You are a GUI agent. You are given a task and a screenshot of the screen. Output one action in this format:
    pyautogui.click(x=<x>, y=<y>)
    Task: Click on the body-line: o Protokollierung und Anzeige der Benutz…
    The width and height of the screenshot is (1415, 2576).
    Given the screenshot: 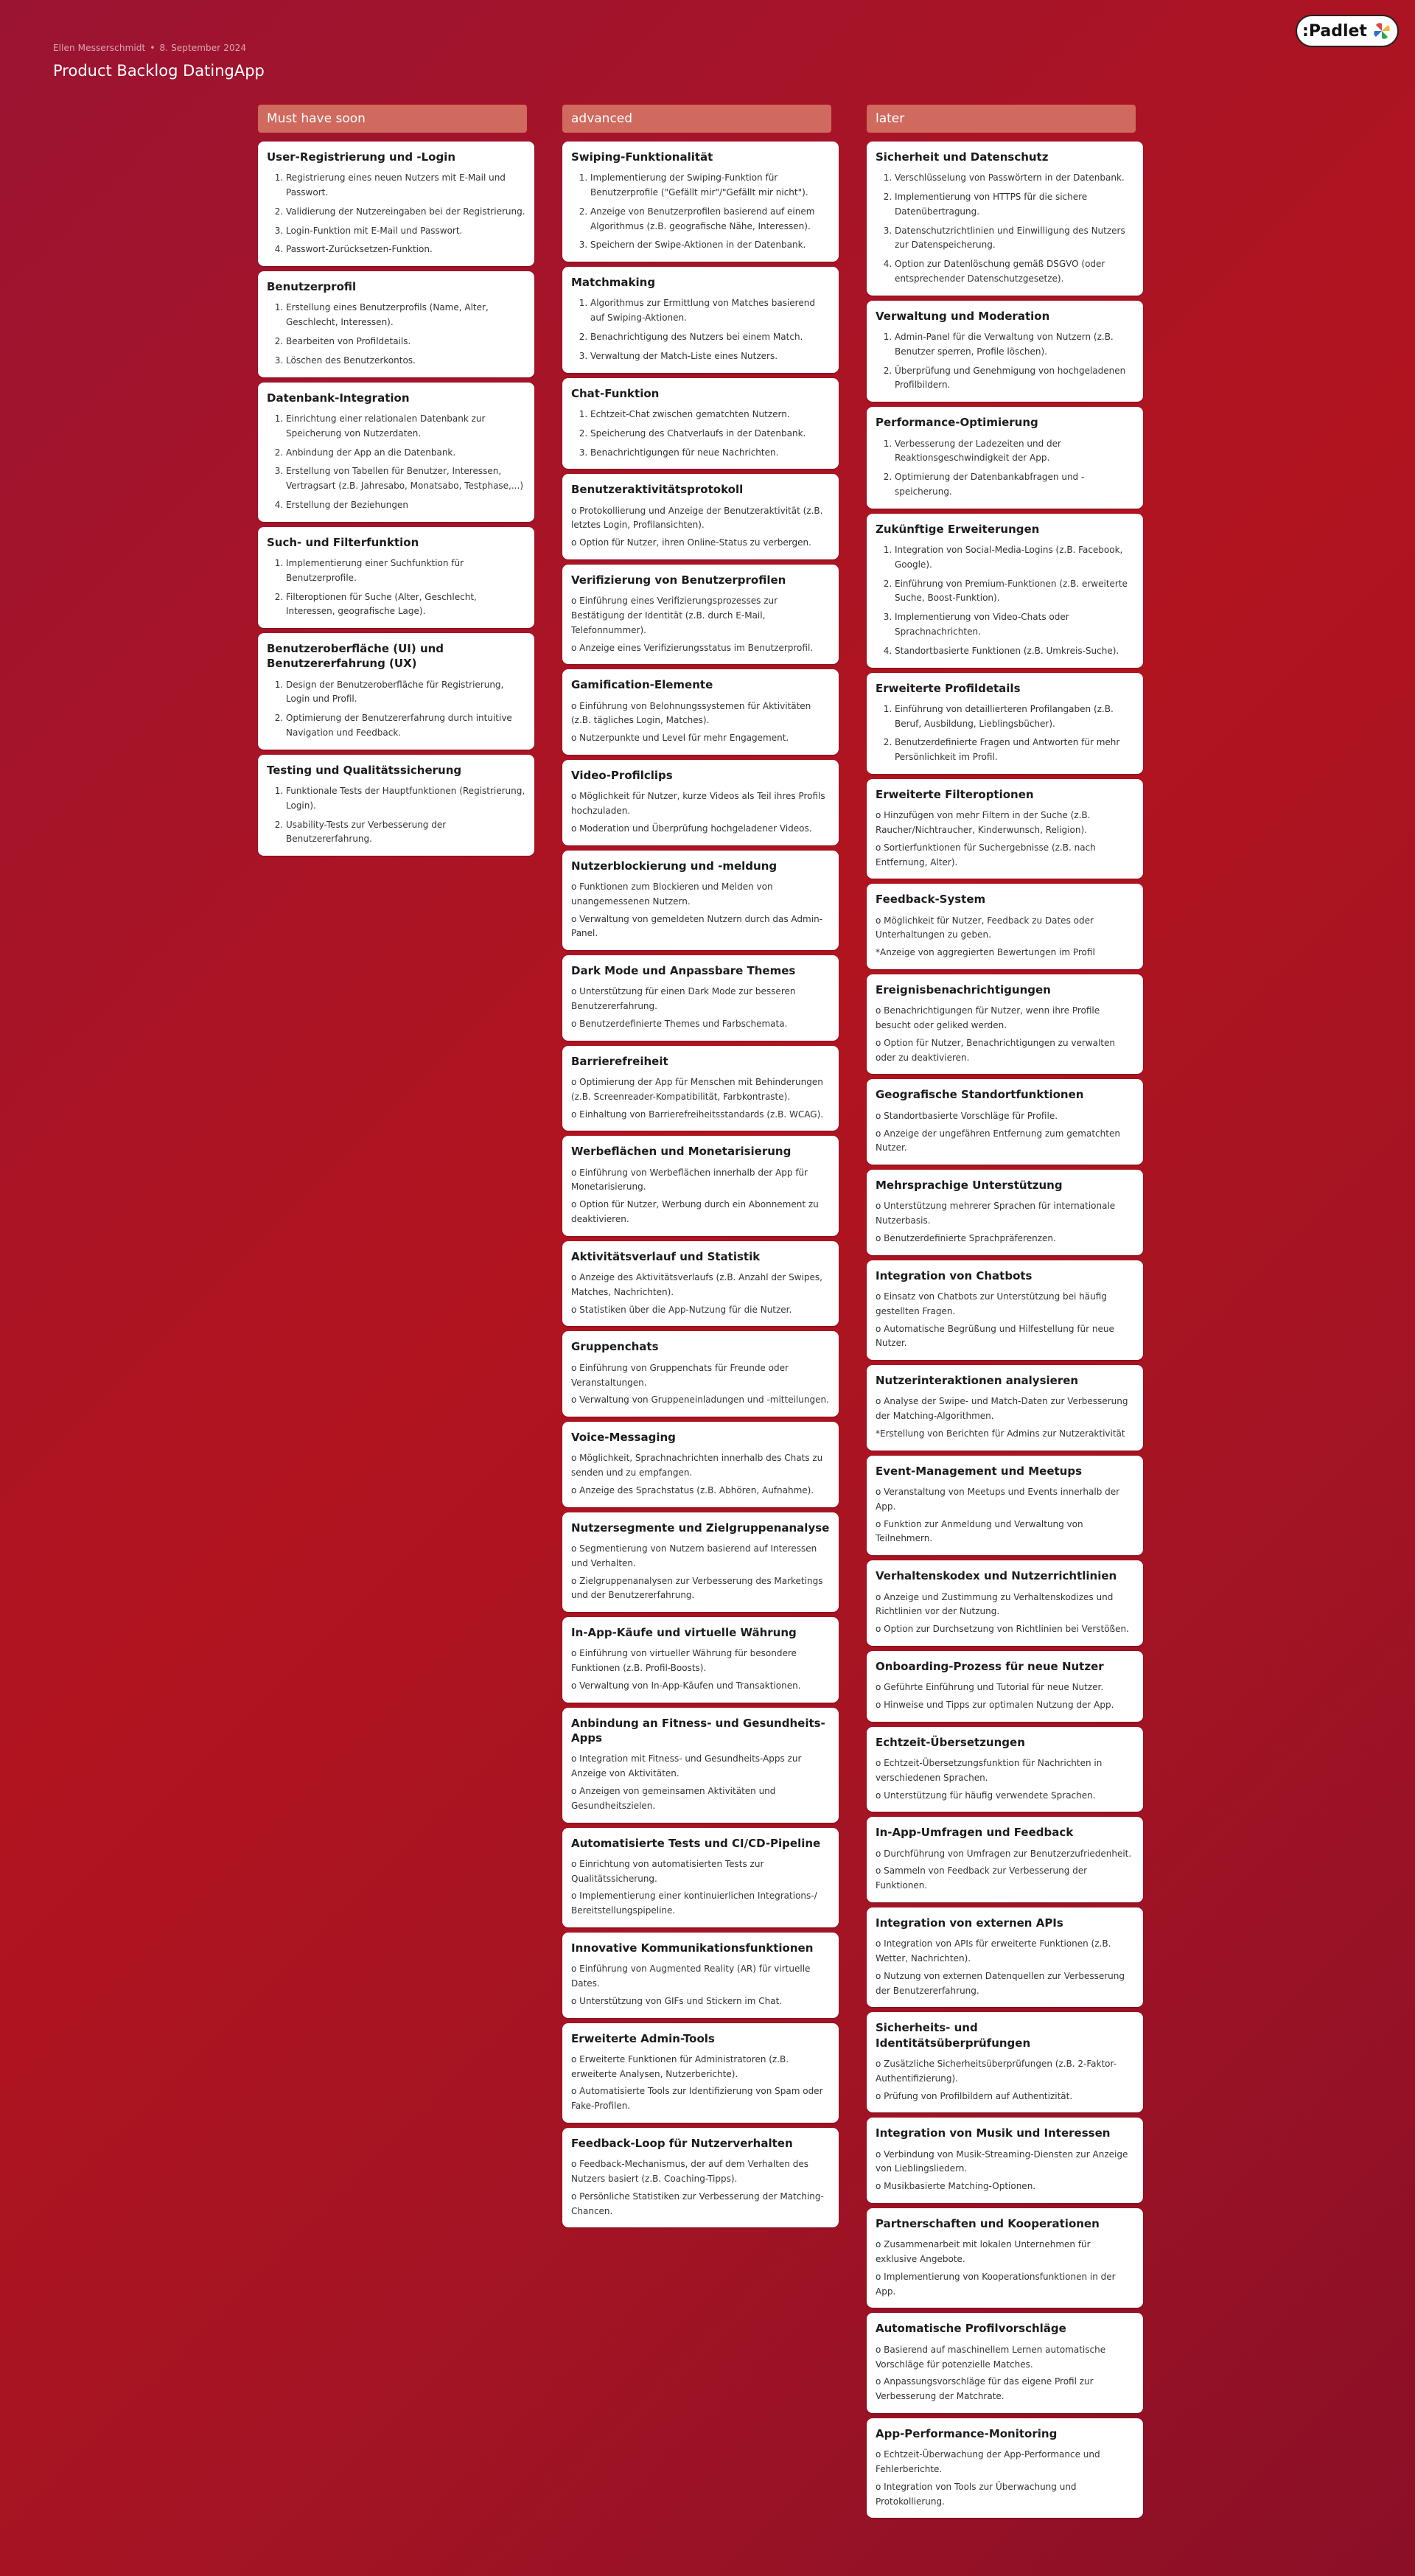 What is the action you would take?
    pyautogui.click(x=697, y=518)
    